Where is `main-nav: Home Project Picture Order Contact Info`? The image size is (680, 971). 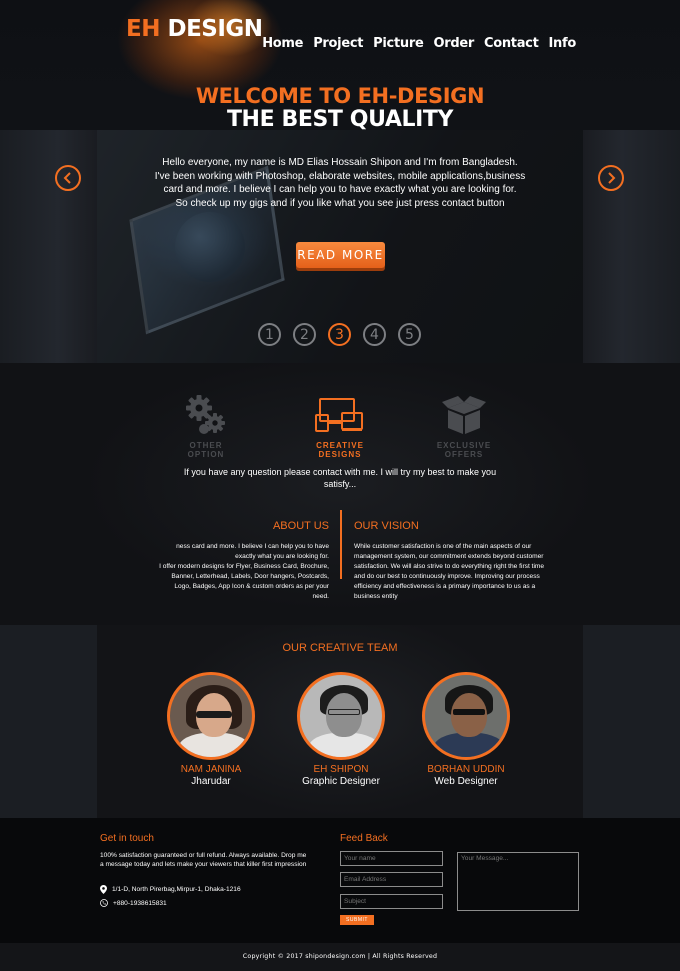
main-nav: Home Project Picture Order Contact Info is located at coordinates (419, 43).